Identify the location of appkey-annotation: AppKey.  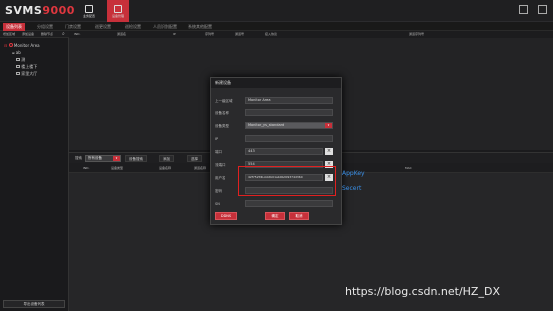
(353, 173).